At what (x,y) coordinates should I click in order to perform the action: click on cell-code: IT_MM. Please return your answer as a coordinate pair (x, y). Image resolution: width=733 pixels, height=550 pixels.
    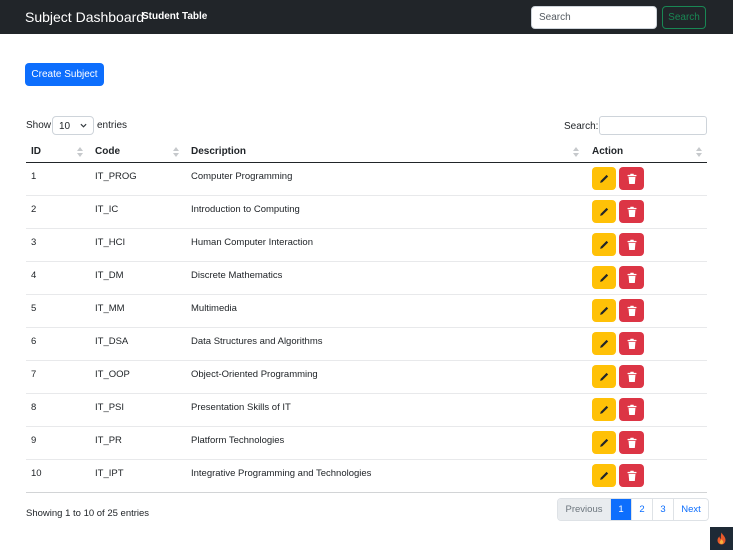
    Looking at the image, I should click on (110, 308).